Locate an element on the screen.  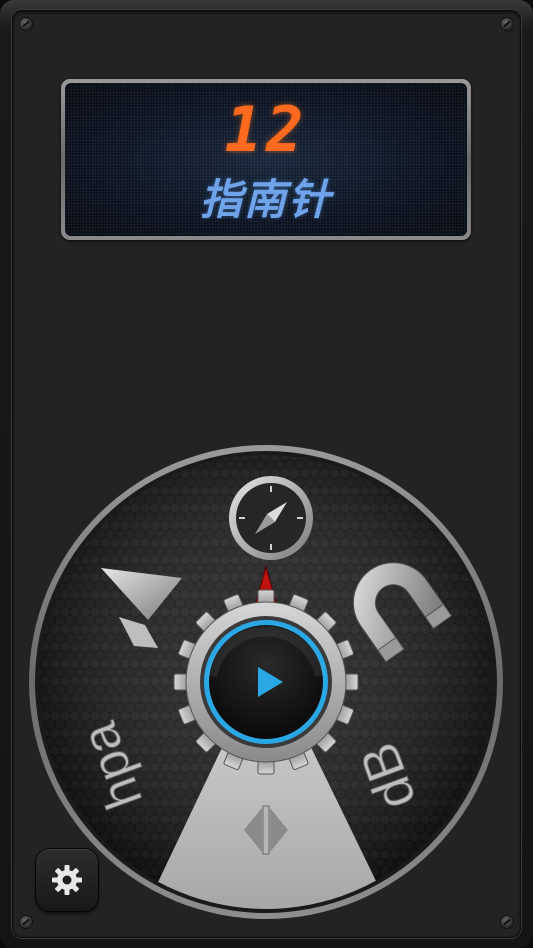
settings-button is located at coordinates (67, 880).